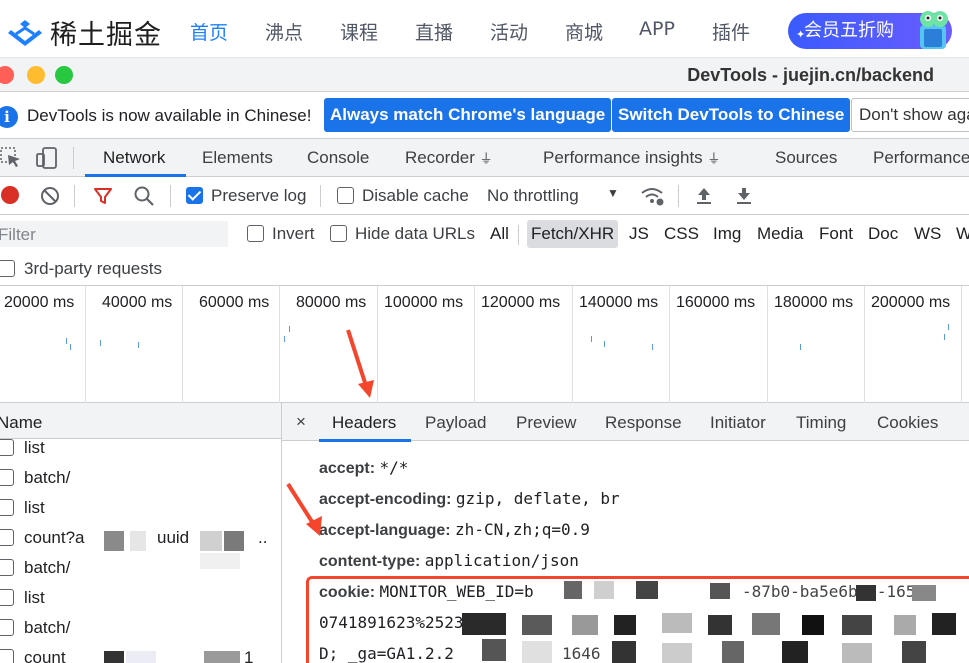 This screenshot has height=663, width=969. I want to click on tab-network: Network, so click(134, 158).